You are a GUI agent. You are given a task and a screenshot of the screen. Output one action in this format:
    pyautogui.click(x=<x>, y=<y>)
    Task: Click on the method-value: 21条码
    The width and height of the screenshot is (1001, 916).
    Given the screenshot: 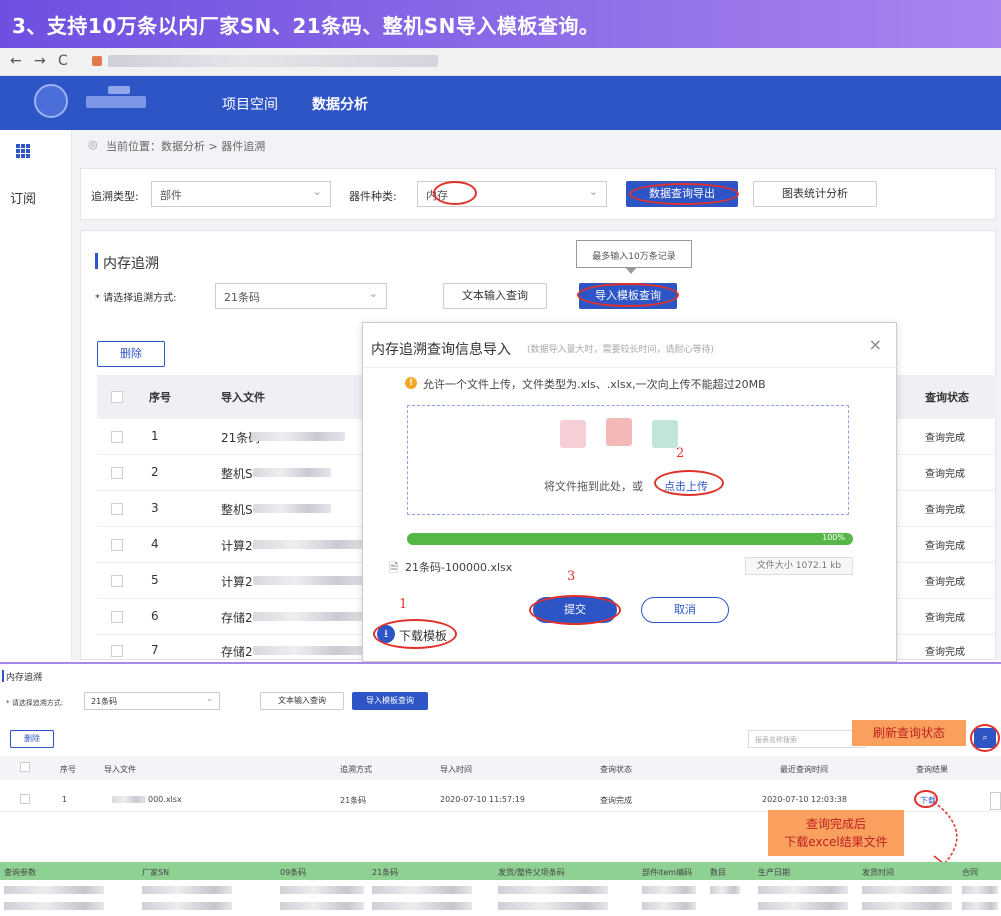 What is the action you would take?
    pyautogui.click(x=104, y=701)
    